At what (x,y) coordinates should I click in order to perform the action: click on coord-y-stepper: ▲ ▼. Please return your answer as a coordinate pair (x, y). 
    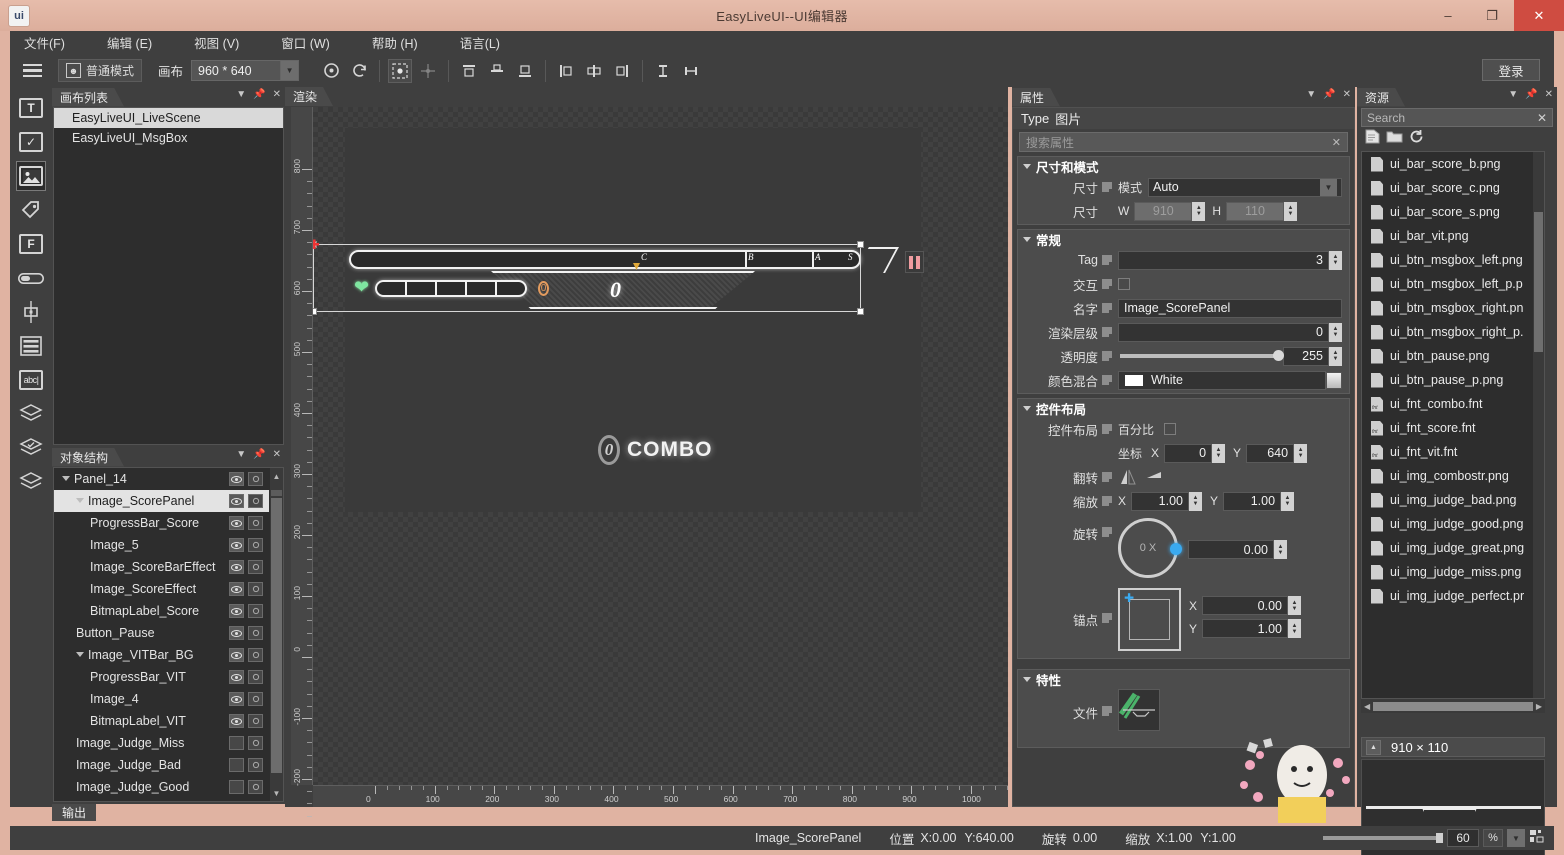
    Looking at the image, I should click on (1301, 453).